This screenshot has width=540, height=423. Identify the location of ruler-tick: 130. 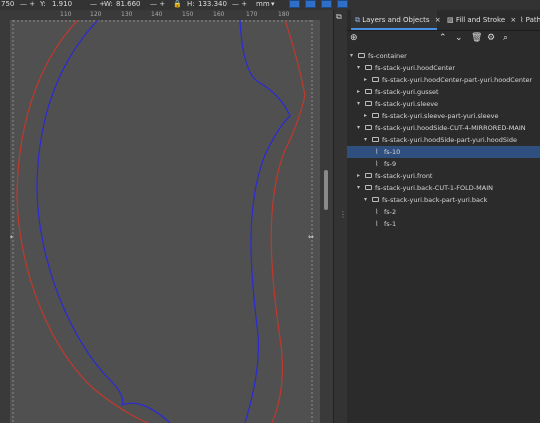
(127, 14).